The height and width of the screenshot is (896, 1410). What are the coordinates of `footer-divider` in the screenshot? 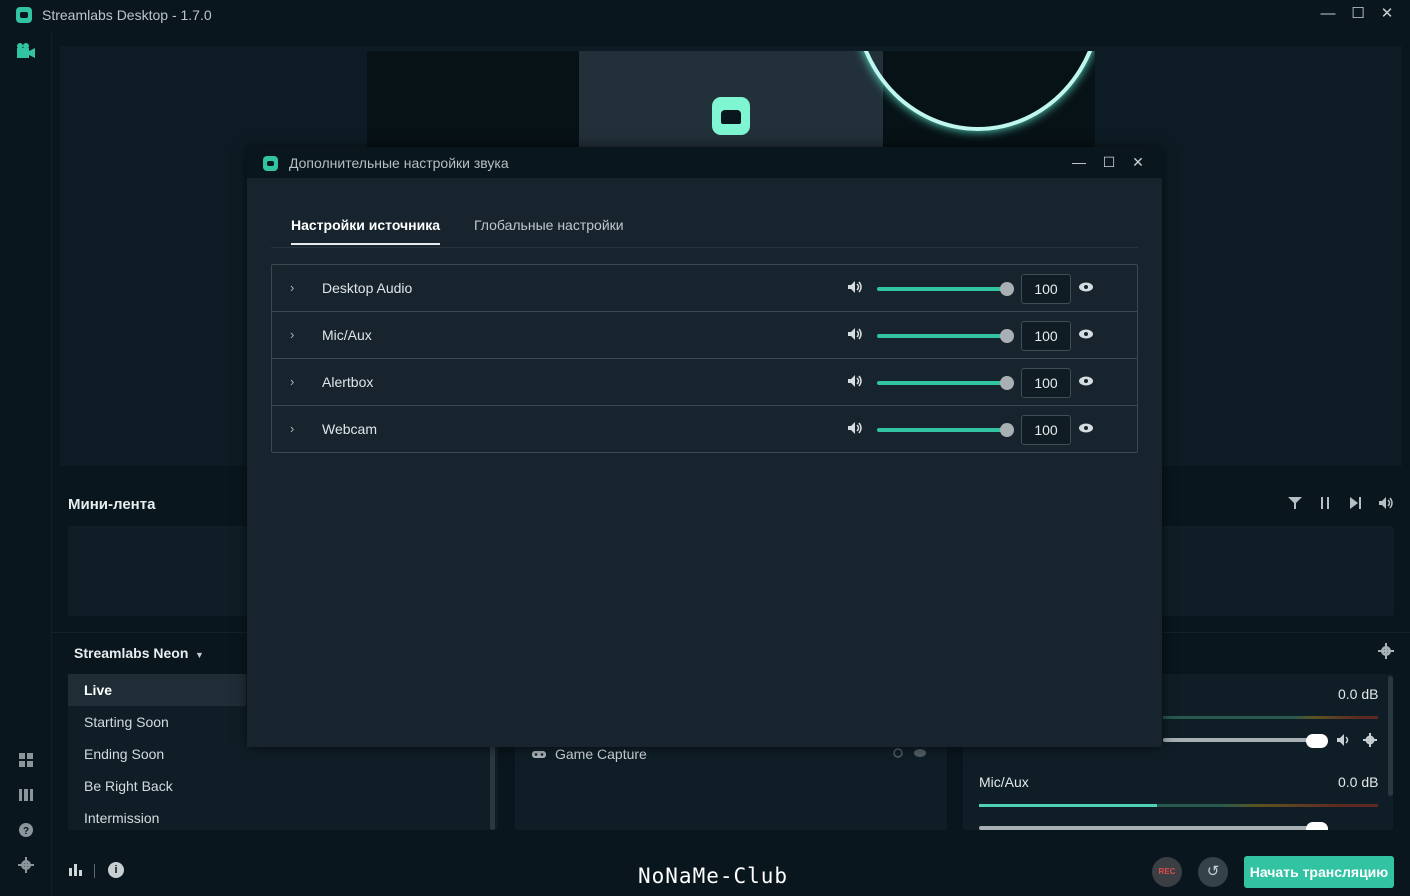 It's located at (94, 871).